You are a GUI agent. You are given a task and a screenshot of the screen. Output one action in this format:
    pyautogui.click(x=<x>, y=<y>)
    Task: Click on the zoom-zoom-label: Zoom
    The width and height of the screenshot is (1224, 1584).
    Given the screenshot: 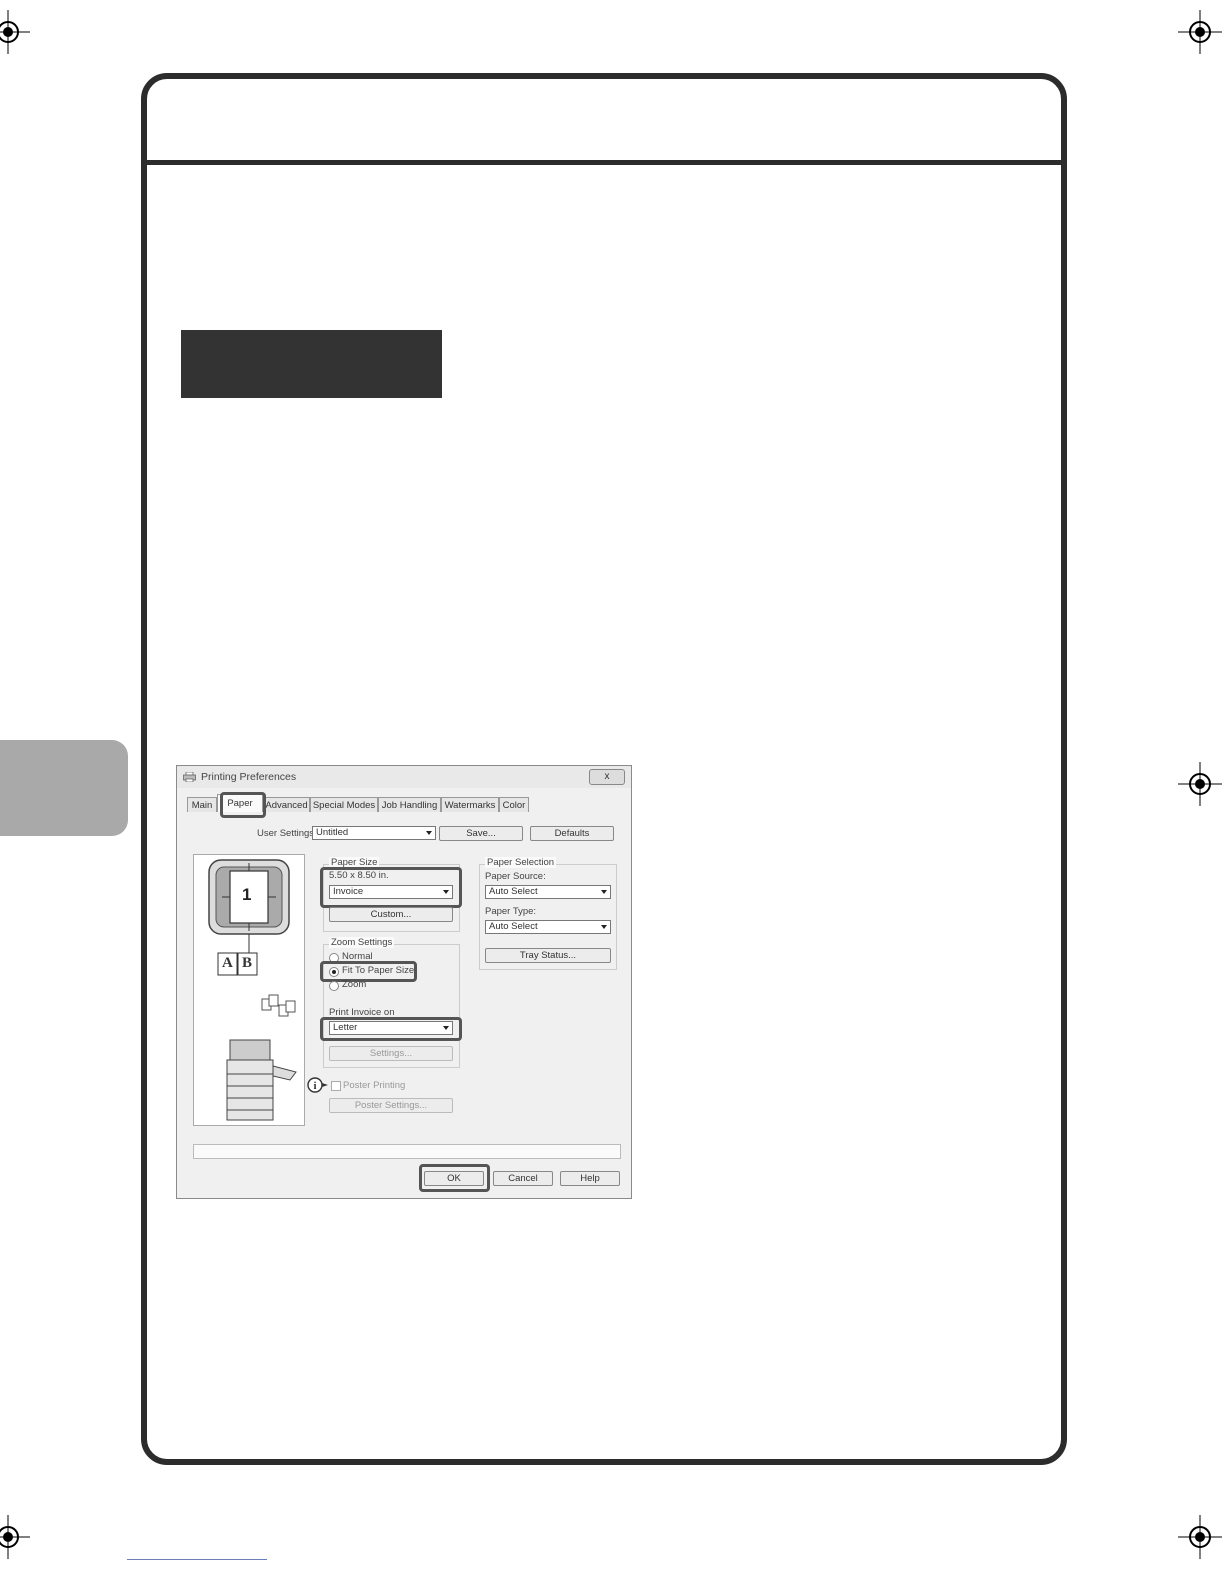 What is the action you would take?
    pyautogui.click(x=354, y=984)
    